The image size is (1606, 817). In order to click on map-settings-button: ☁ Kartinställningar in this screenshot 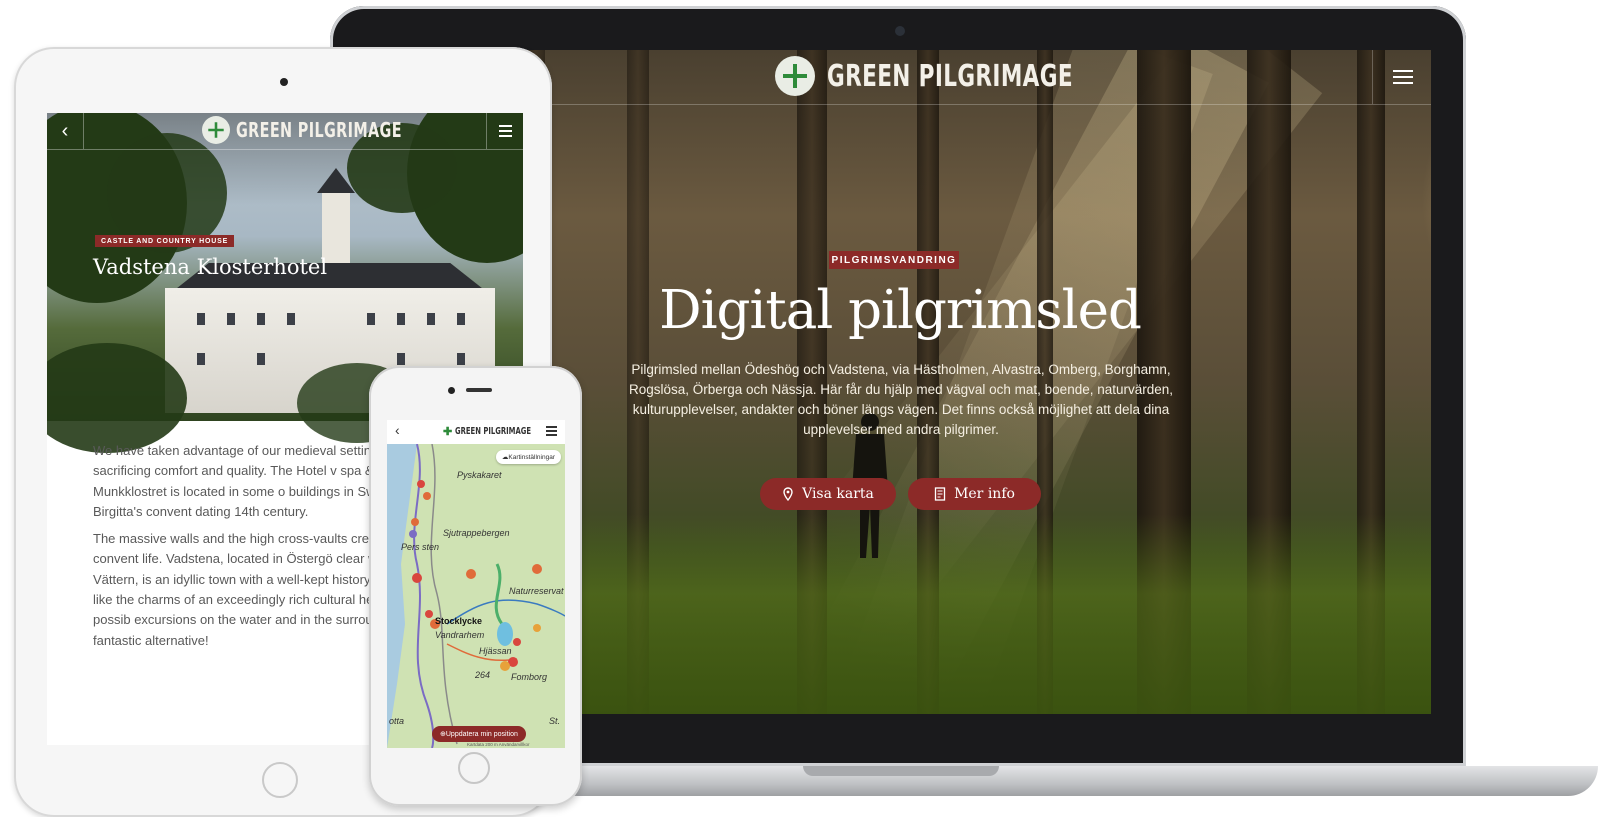, I will do `click(528, 457)`.